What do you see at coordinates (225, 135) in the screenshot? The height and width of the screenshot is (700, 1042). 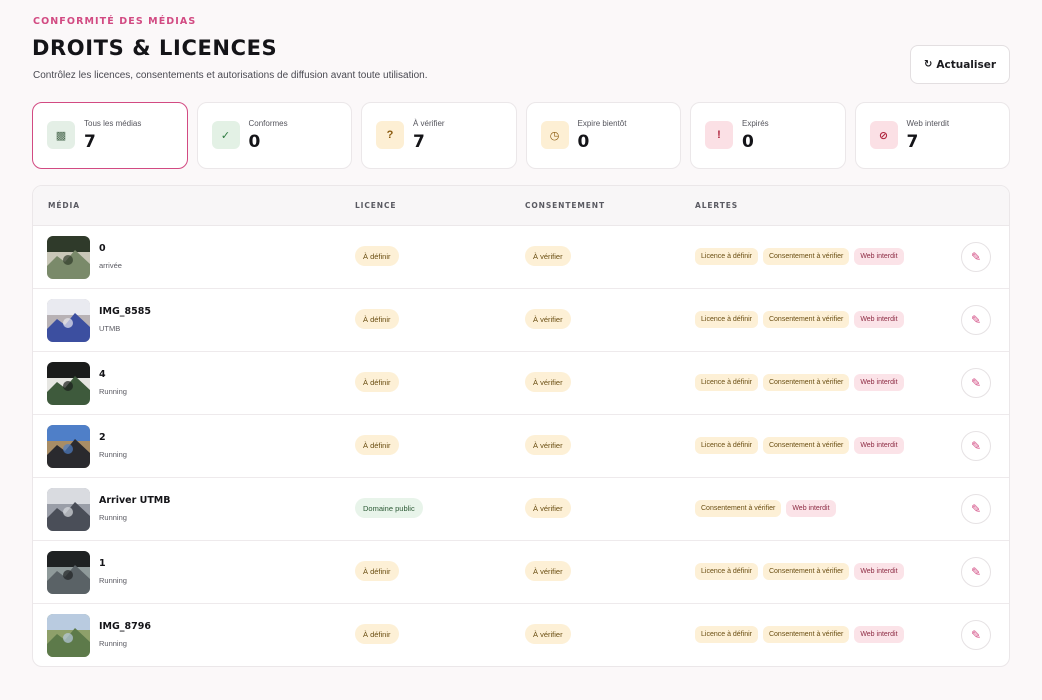 I see `check-icon: ✓` at bounding box center [225, 135].